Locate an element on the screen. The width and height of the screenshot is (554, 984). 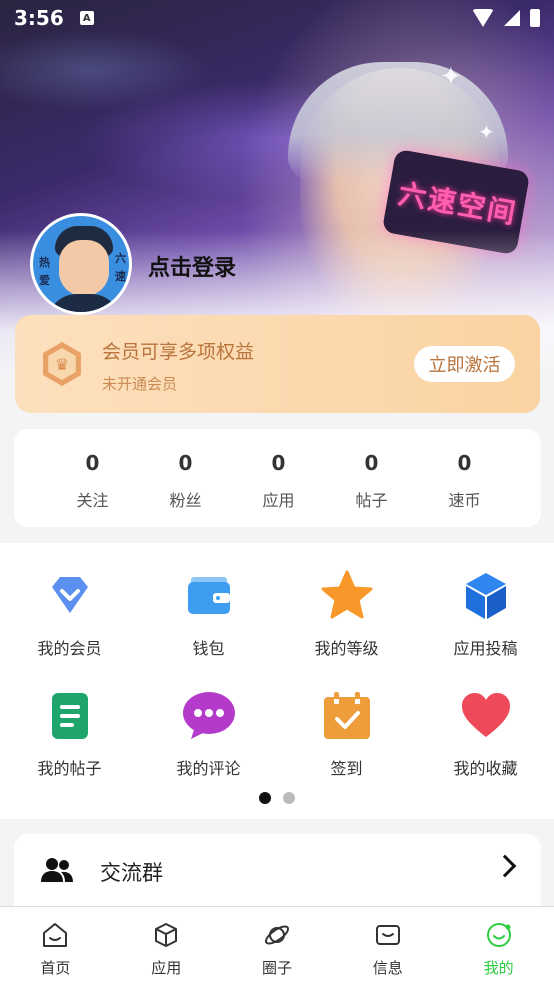
avatar-body is located at coordinates (84, 303).